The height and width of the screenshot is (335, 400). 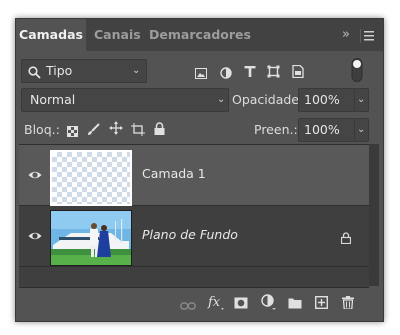 I want to click on lock-all-icon, so click(x=159, y=129).